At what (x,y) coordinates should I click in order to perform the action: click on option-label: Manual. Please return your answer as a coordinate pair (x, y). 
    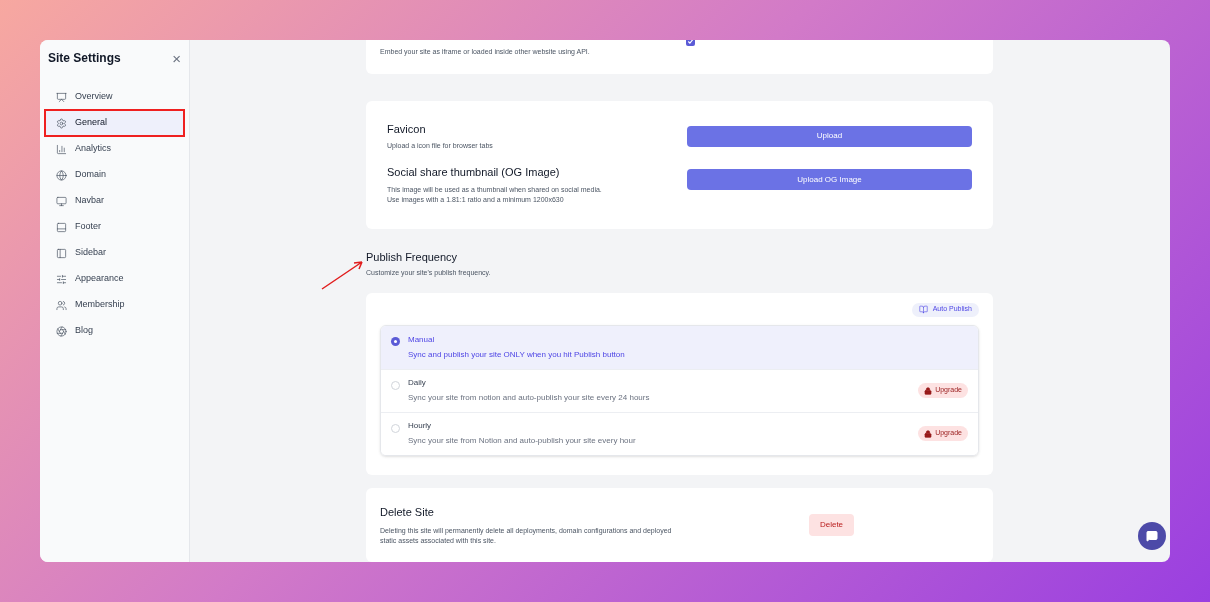
    Looking at the image, I should click on (422, 339).